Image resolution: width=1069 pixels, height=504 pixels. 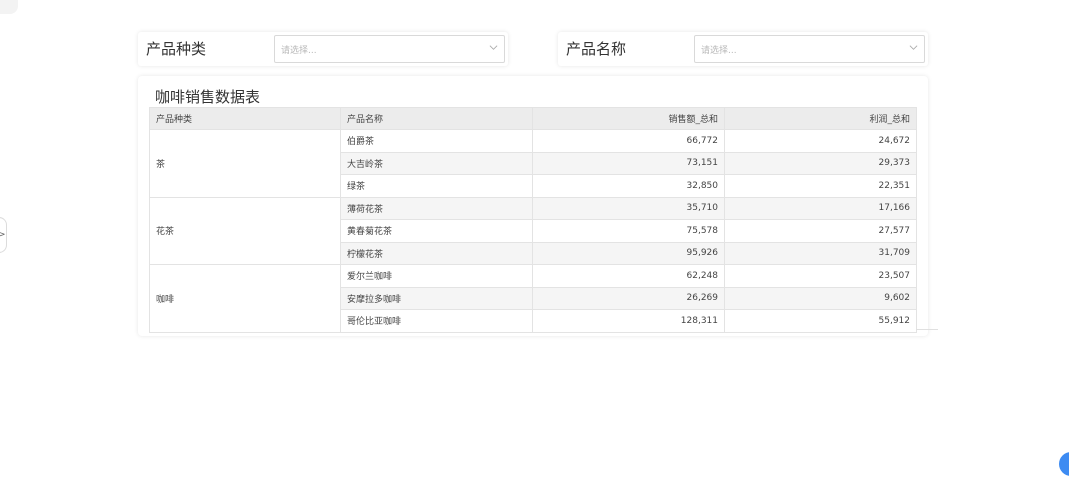 I want to click on profit-cell: 31,709, so click(x=820, y=253).